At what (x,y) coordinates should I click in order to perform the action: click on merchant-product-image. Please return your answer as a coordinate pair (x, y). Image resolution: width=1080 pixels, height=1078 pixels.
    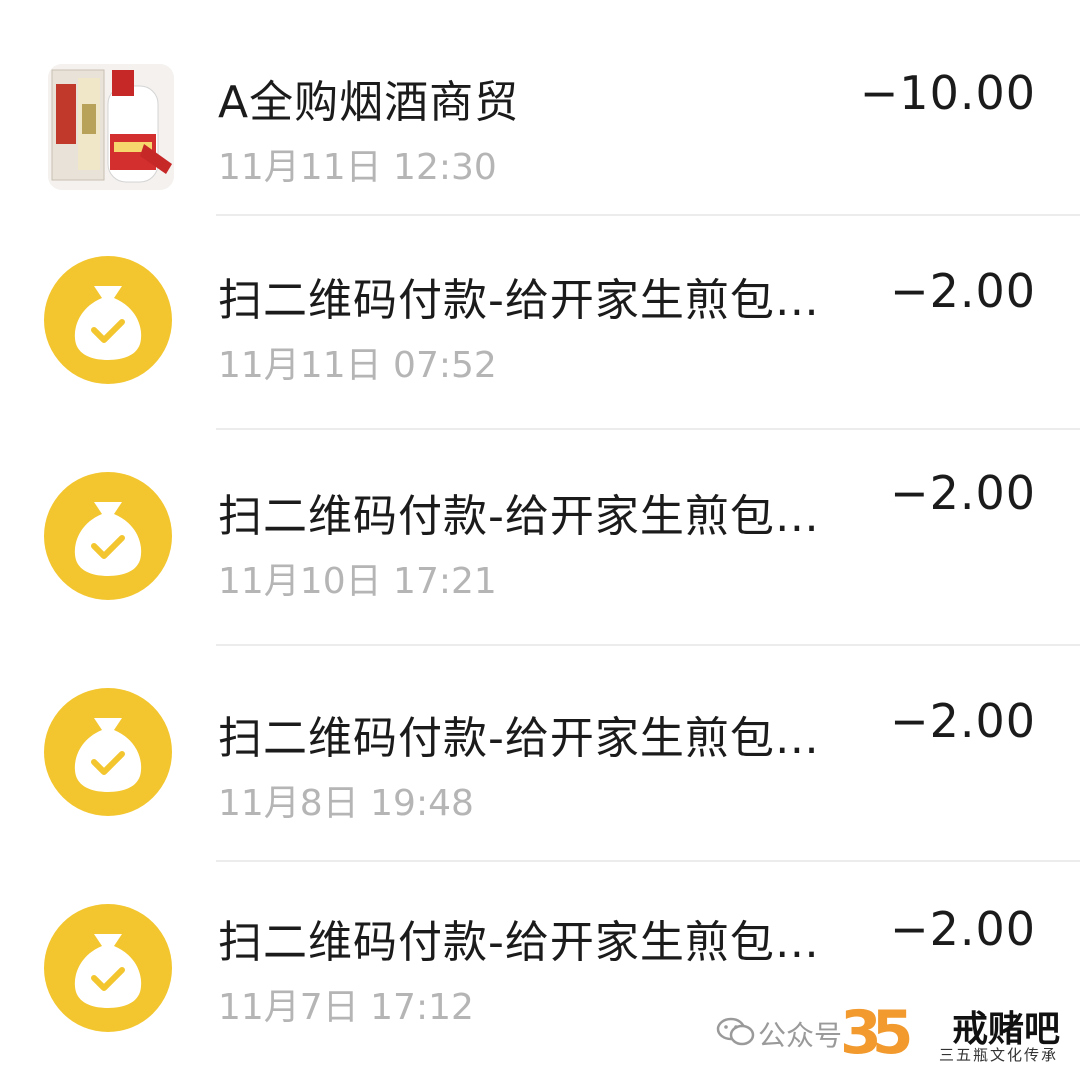
    Looking at the image, I should click on (111, 127).